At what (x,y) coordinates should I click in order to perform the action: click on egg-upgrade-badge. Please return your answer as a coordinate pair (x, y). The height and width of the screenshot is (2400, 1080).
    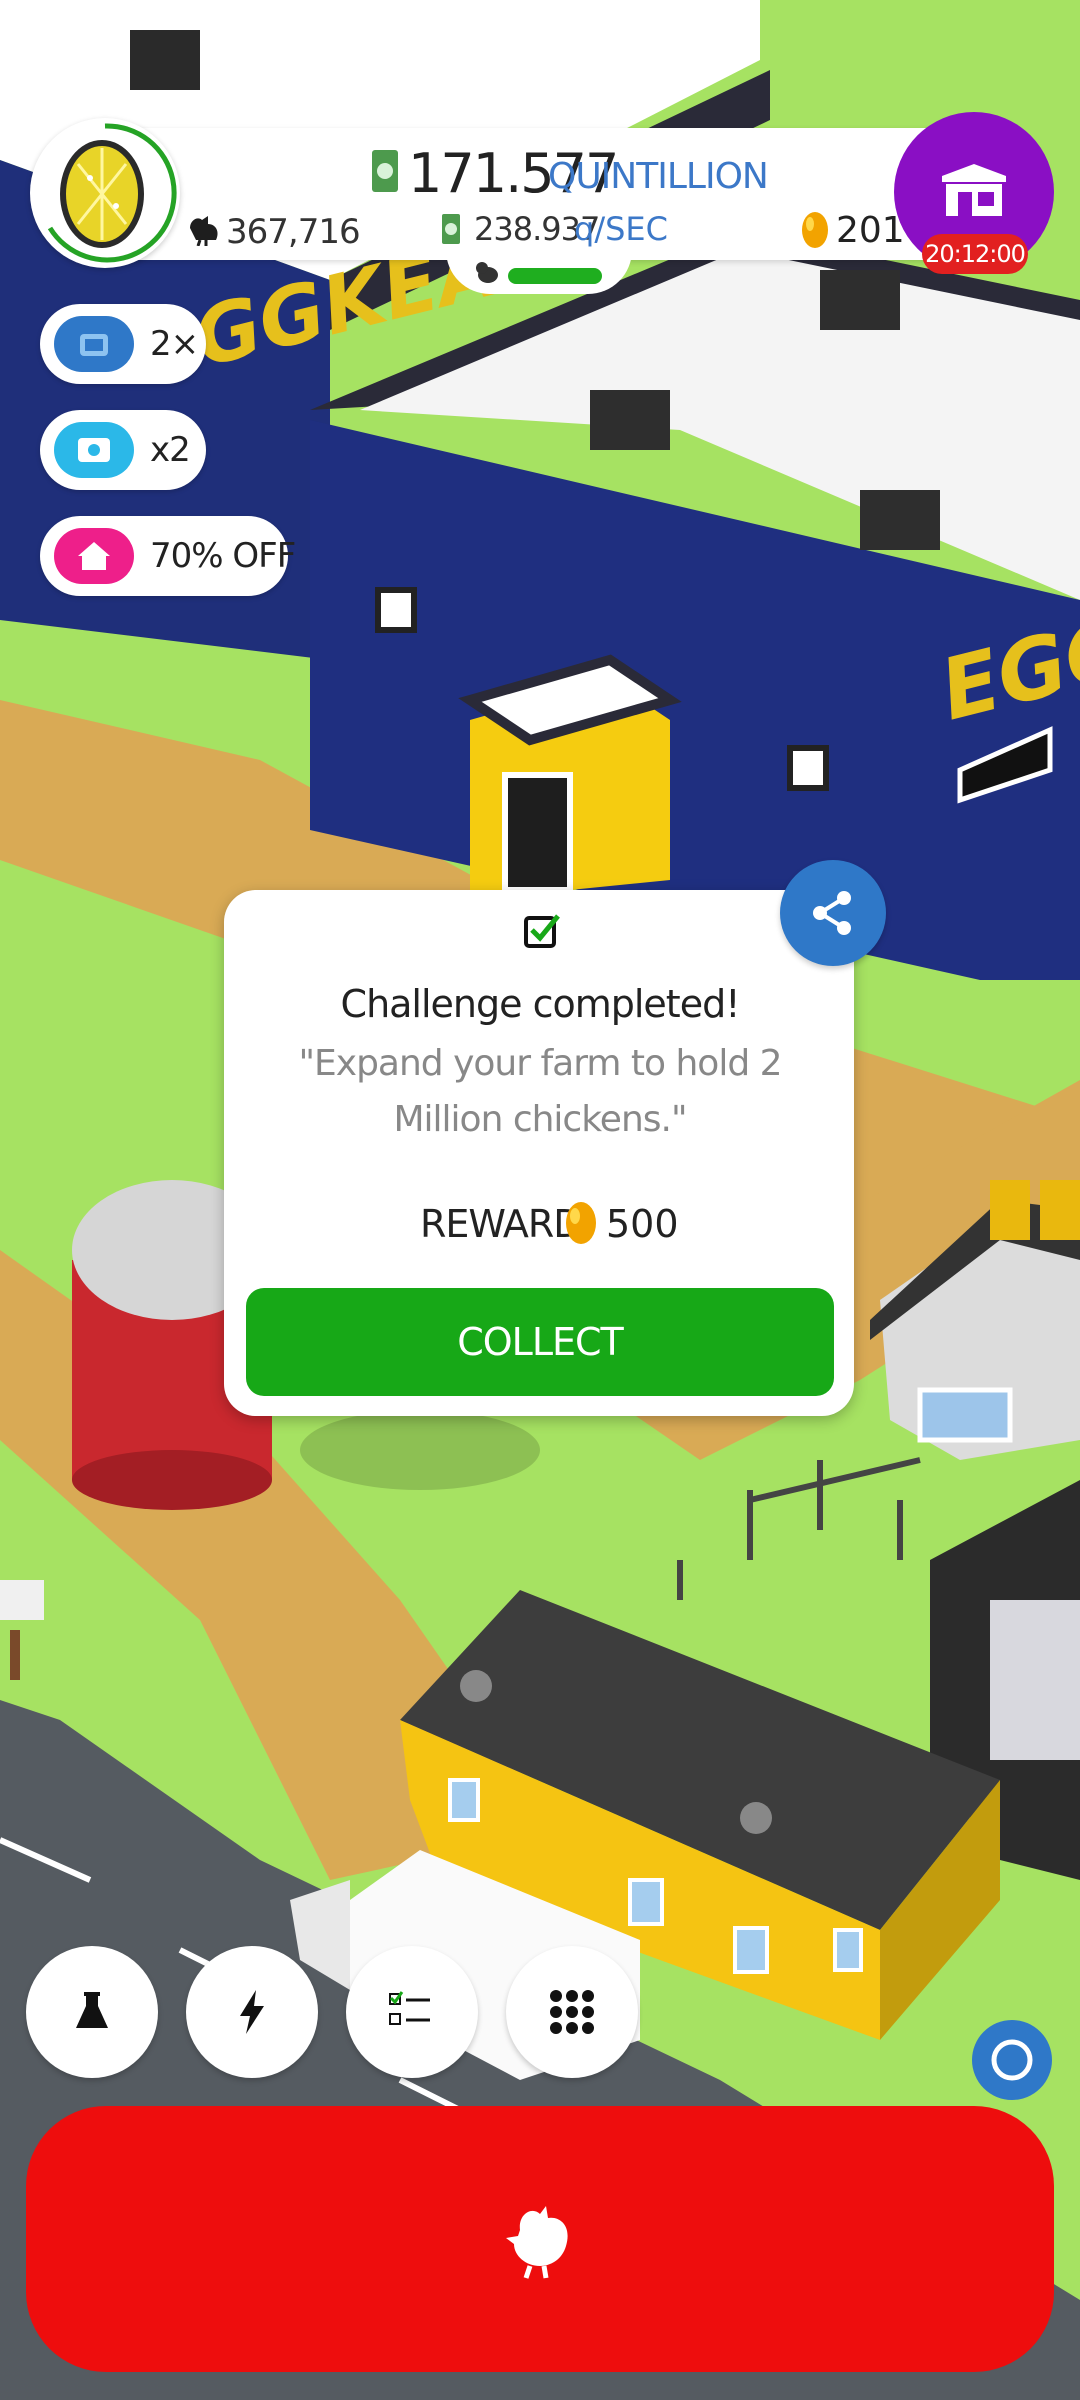
    Looking at the image, I should click on (105, 193).